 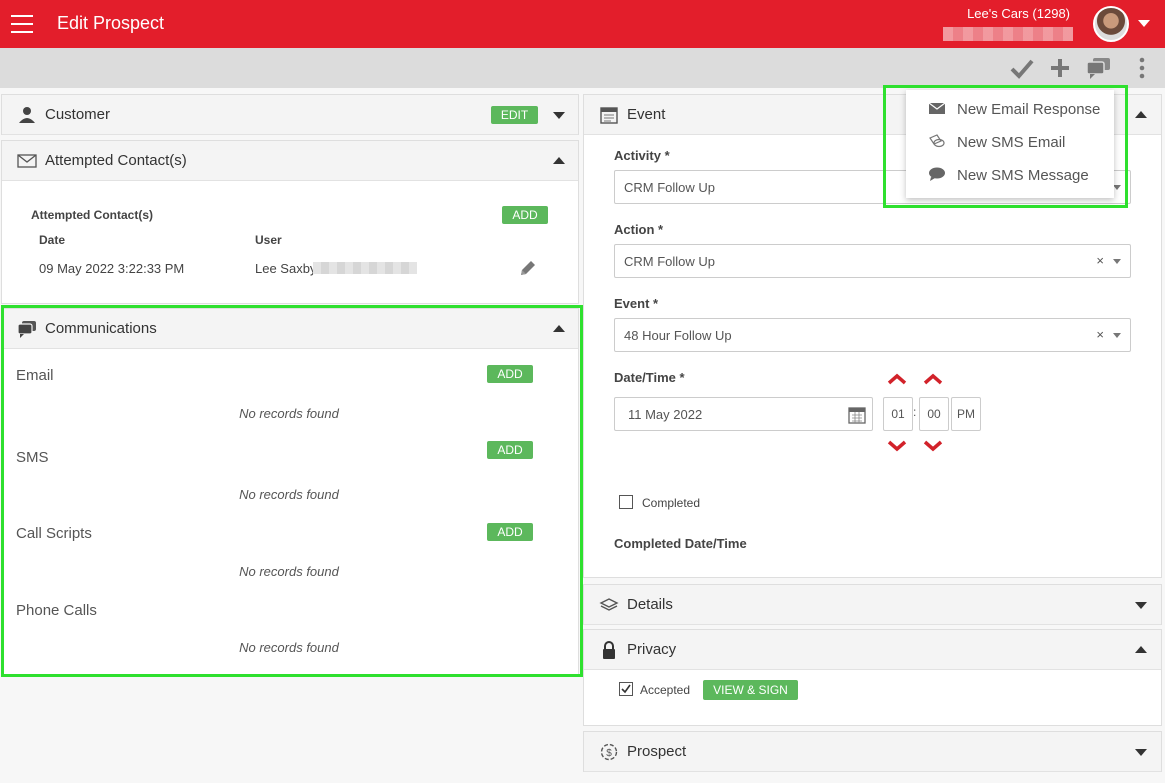 I want to click on details-header: Details, so click(x=872, y=605).